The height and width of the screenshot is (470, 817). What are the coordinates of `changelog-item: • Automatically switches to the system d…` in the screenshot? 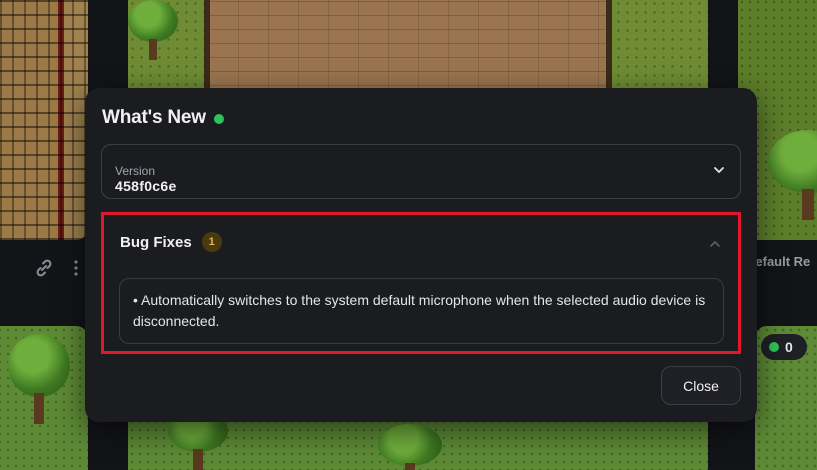 It's located at (421, 311).